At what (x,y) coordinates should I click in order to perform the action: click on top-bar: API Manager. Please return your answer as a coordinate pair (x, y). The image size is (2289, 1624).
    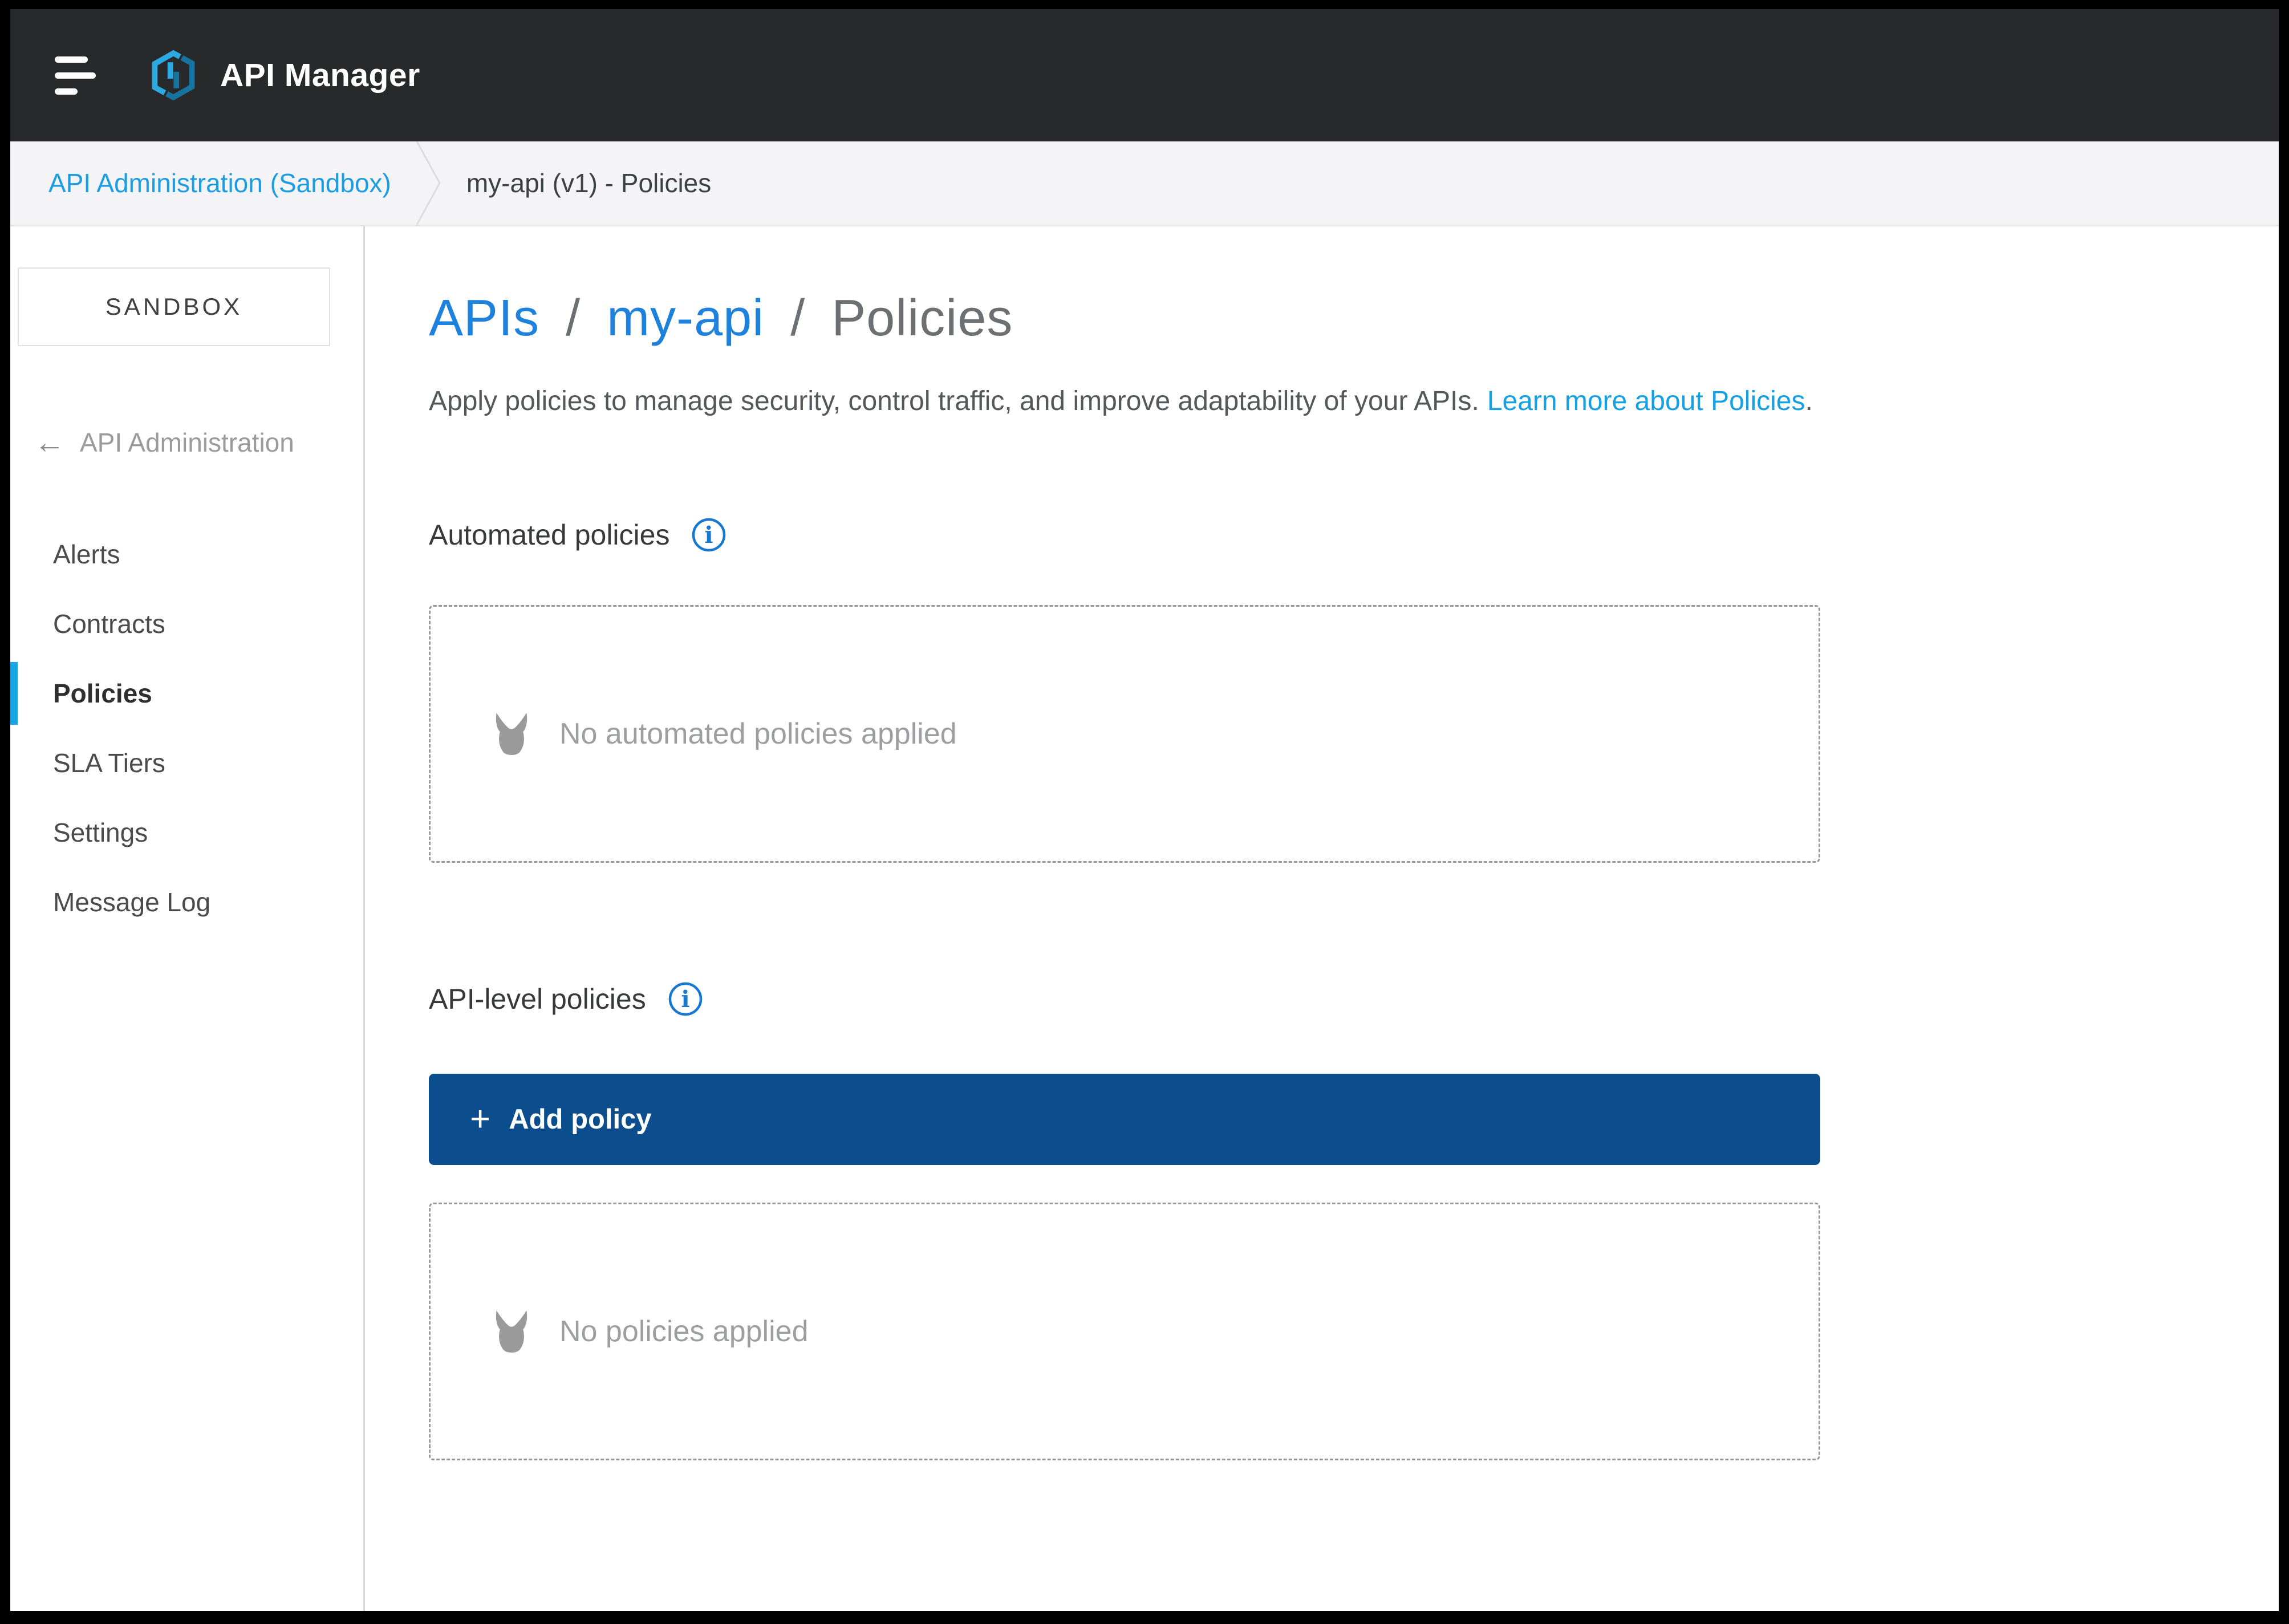
    Looking at the image, I should click on (1144, 75).